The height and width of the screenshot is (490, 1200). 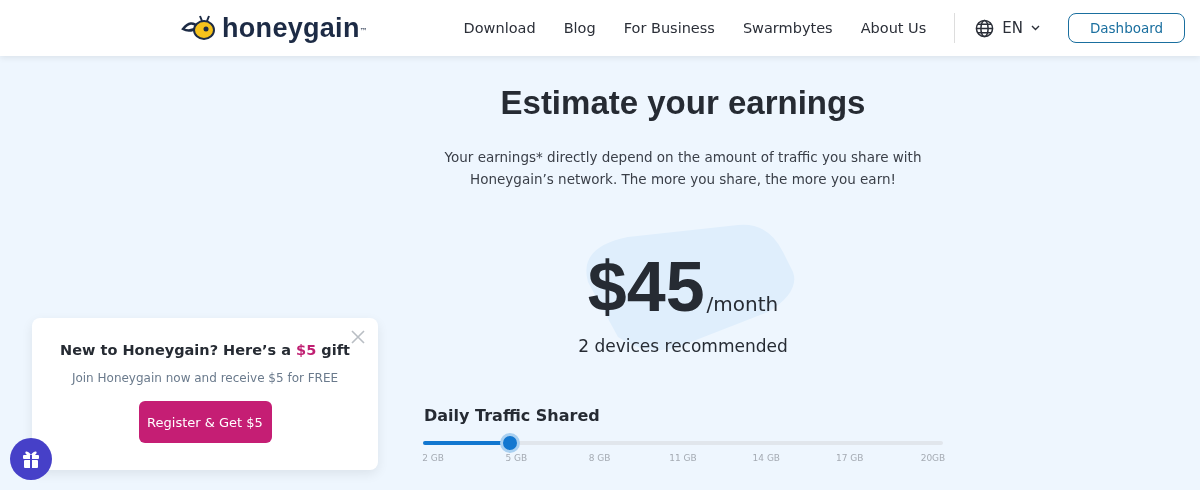 I want to click on globe-icon, so click(x=985, y=28).